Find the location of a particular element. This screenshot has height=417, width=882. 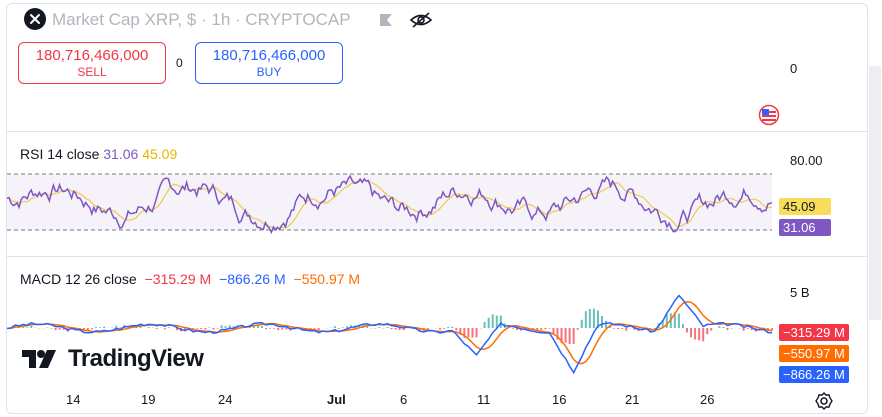

sell-label: SELL is located at coordinates (92, 72).